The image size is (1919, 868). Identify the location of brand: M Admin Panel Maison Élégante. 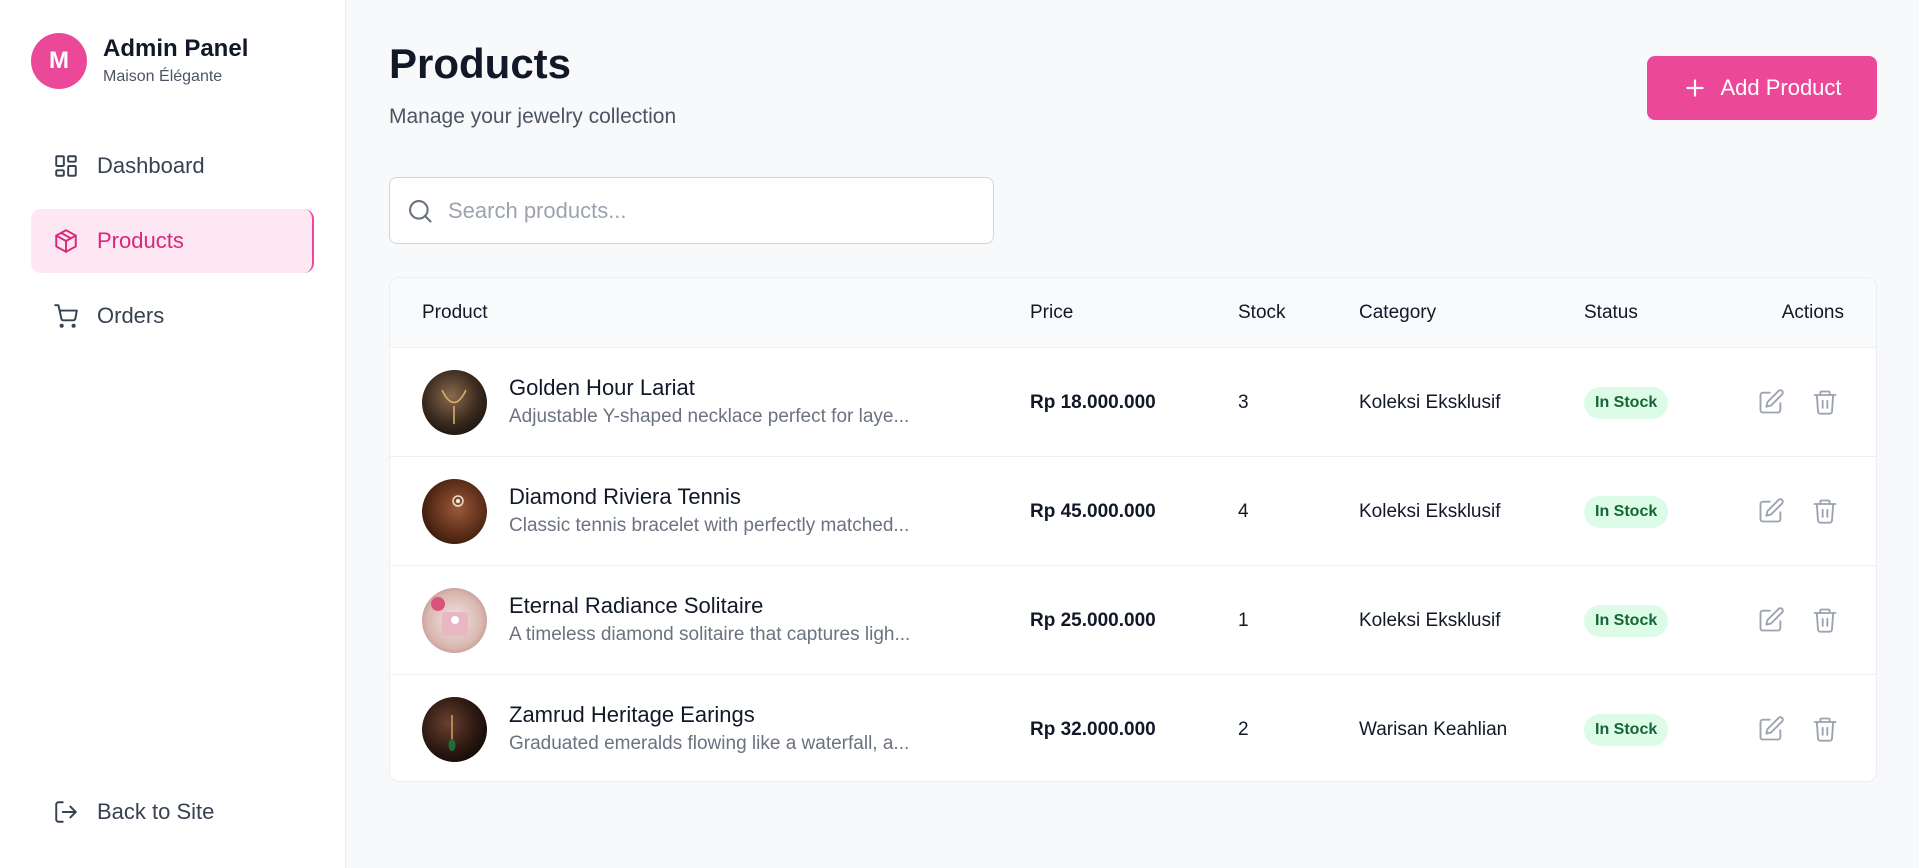
(139, 61).